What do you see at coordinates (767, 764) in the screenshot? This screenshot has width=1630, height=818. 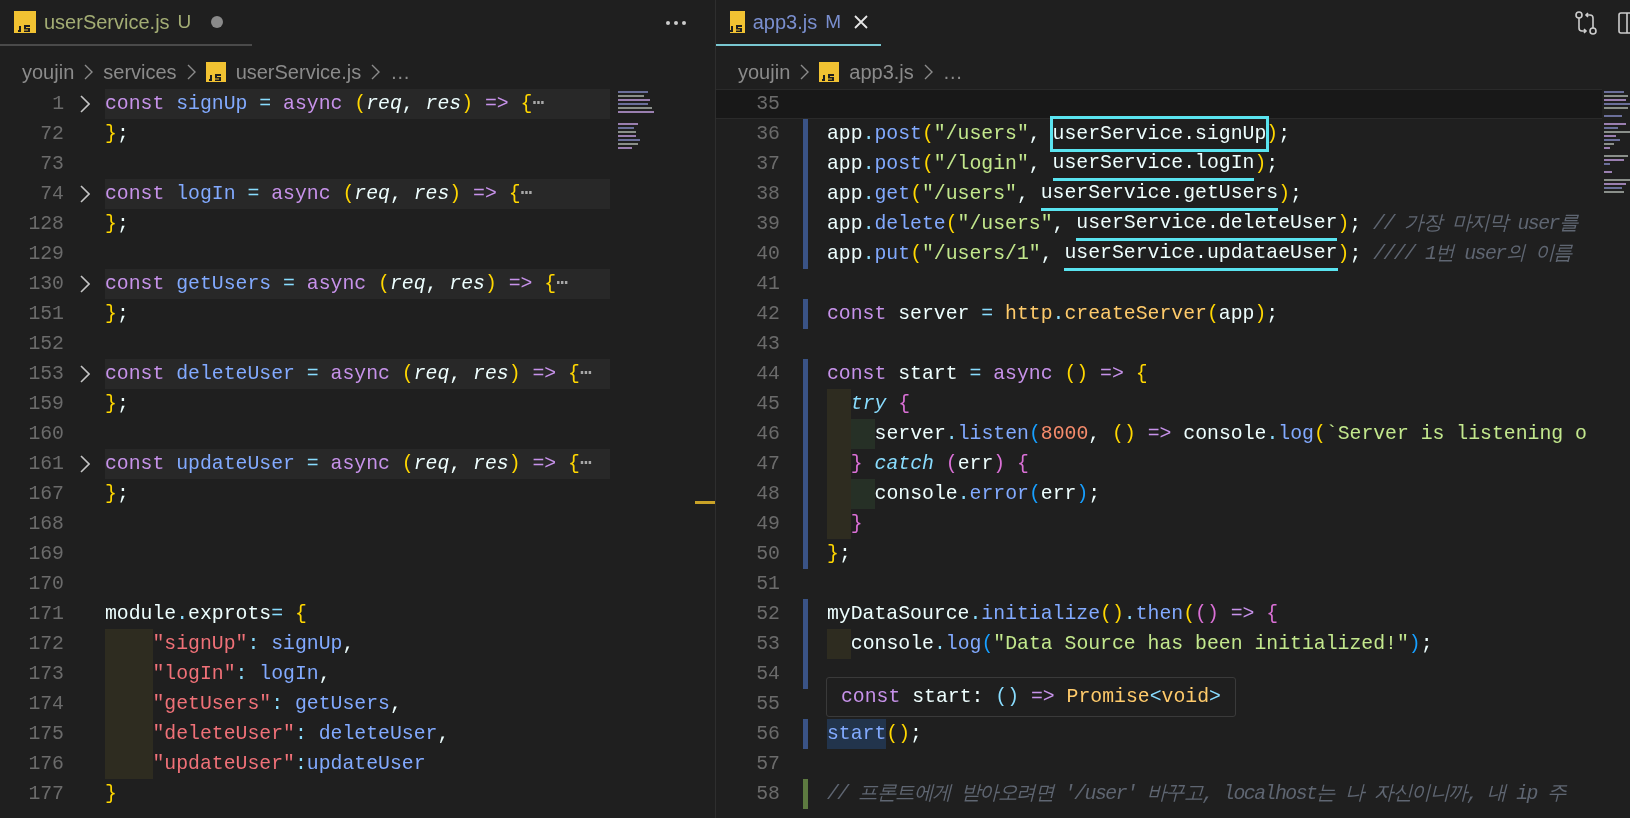 I see `line-number: 57` at bounding box center [767, 764].